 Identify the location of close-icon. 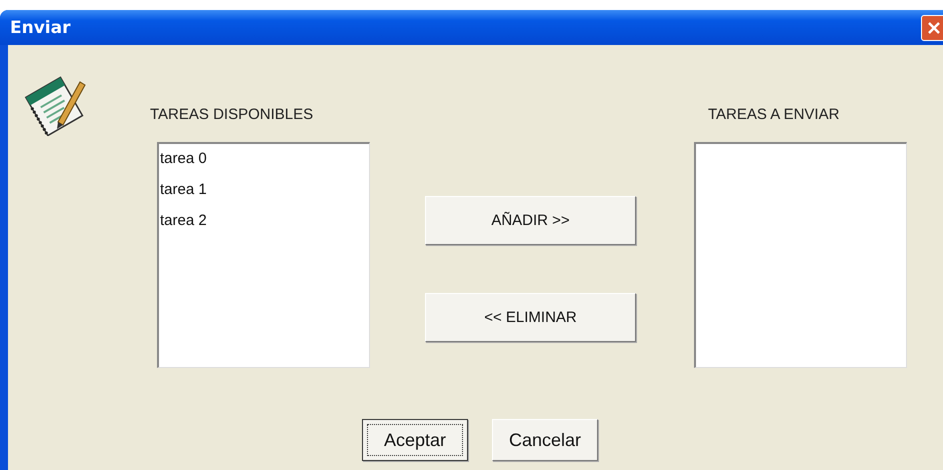
(934, 27).